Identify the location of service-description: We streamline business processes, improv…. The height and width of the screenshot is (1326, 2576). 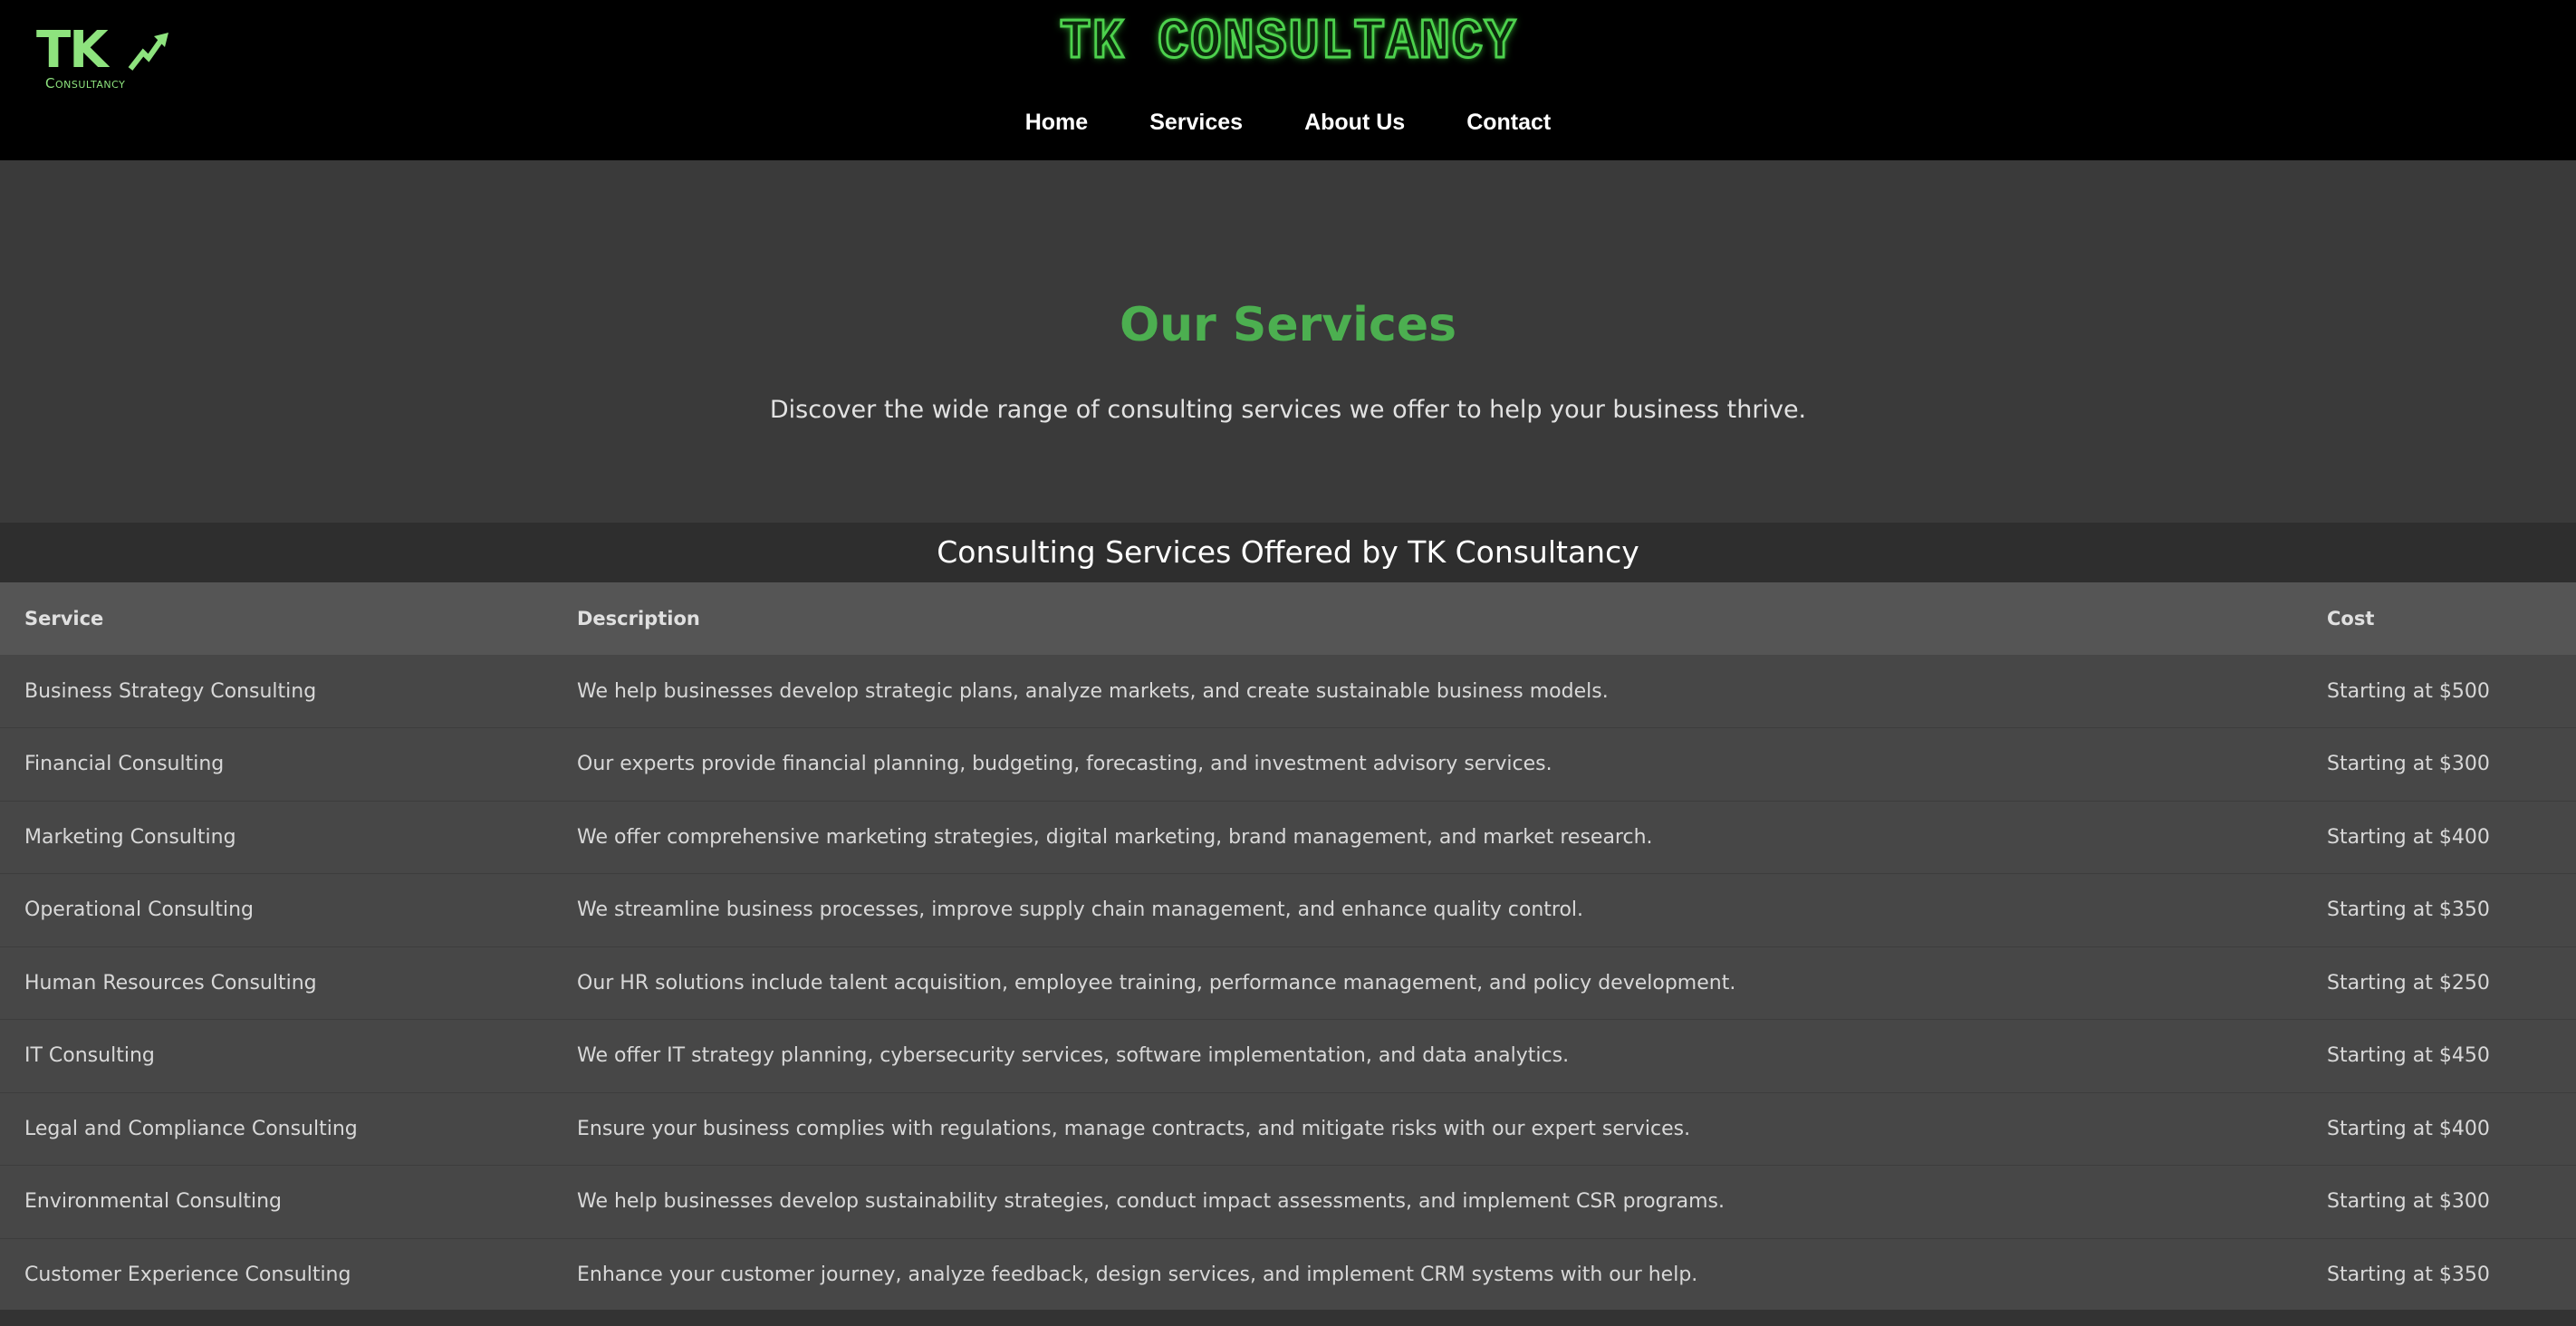
(1080, 910).